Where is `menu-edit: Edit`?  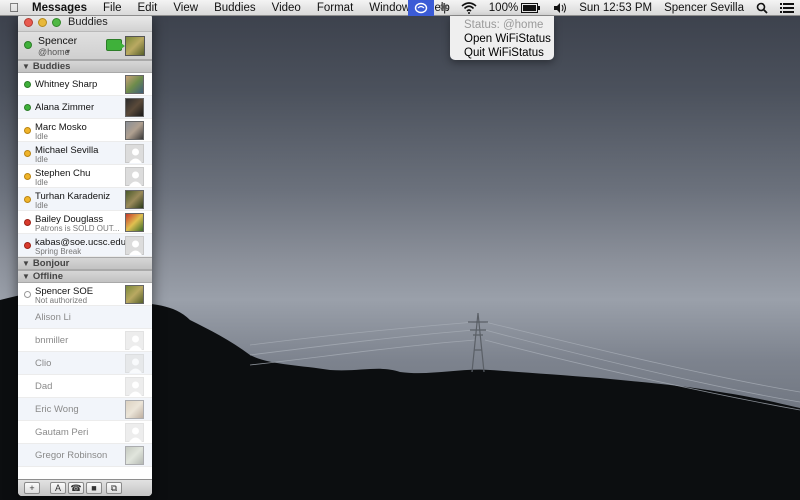
menu-edit: Edit is located at coordinates (148, 8).